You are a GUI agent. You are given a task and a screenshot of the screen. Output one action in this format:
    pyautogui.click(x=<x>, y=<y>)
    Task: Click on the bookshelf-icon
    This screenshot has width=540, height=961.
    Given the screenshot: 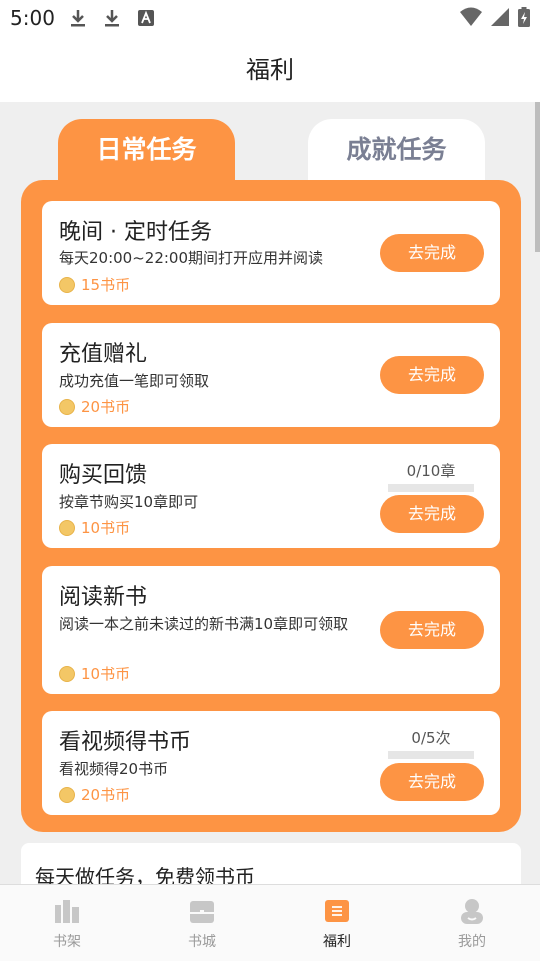 What is the action you would take?
    pyautogui.click(x=67, y=911)
    